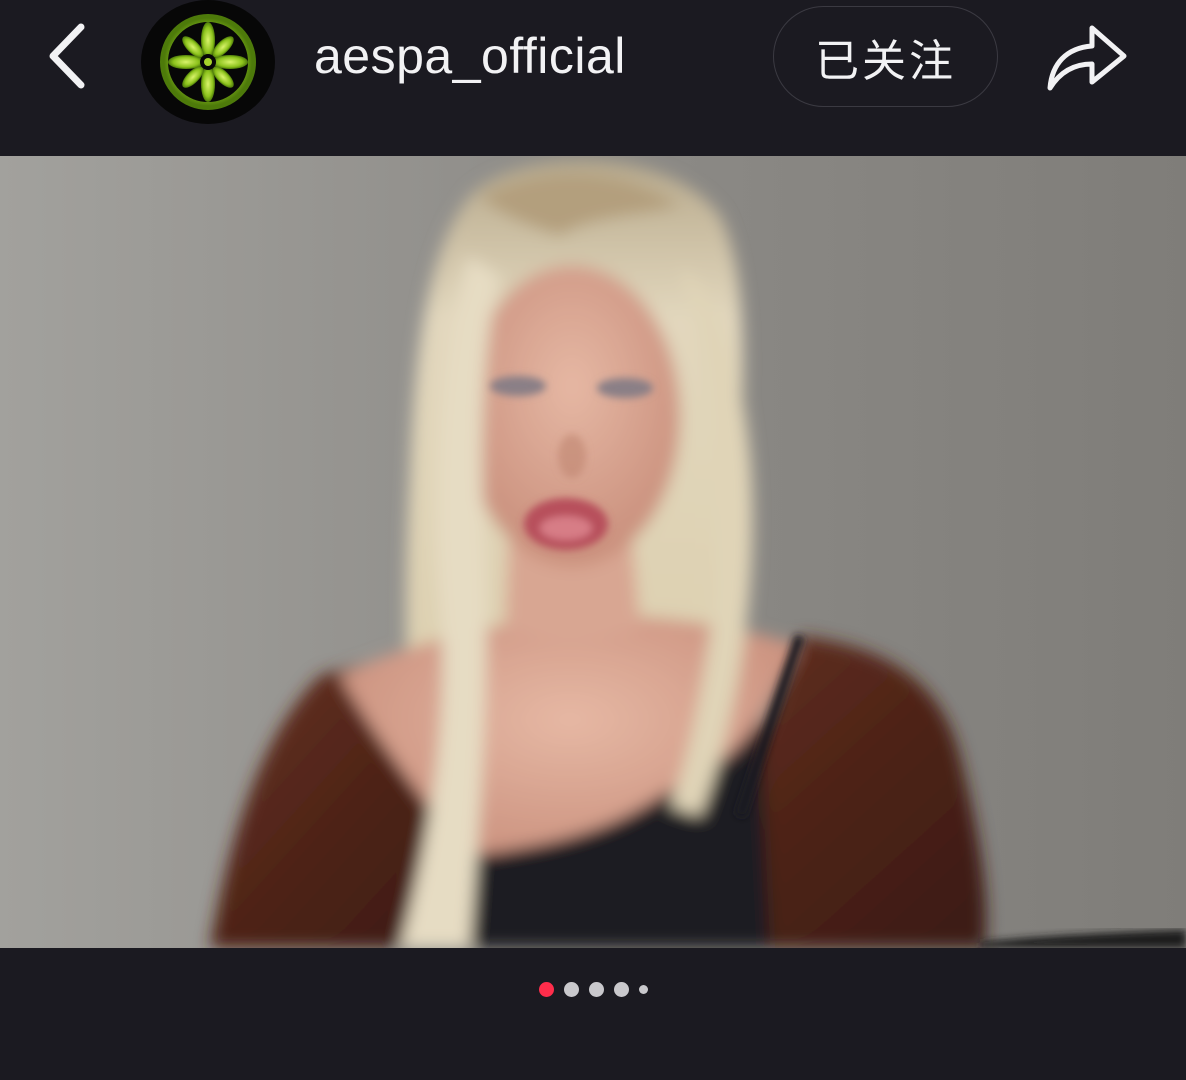 This screenshot has width=1186, height=1080. What do you see at coordinates (470, 56) in the screenshot?
I see `username: aespa_official` at bounding box center [470, 56].